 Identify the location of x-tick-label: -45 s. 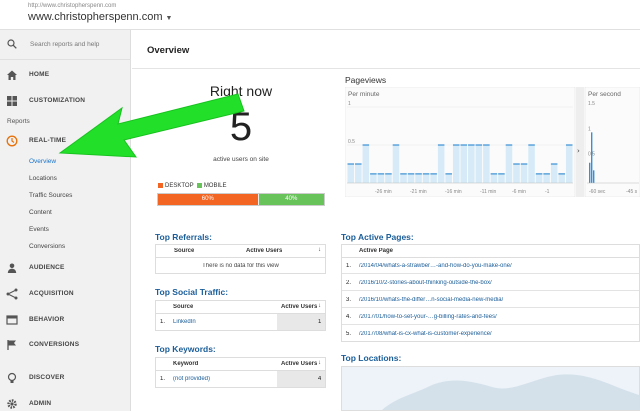
(632, 192).